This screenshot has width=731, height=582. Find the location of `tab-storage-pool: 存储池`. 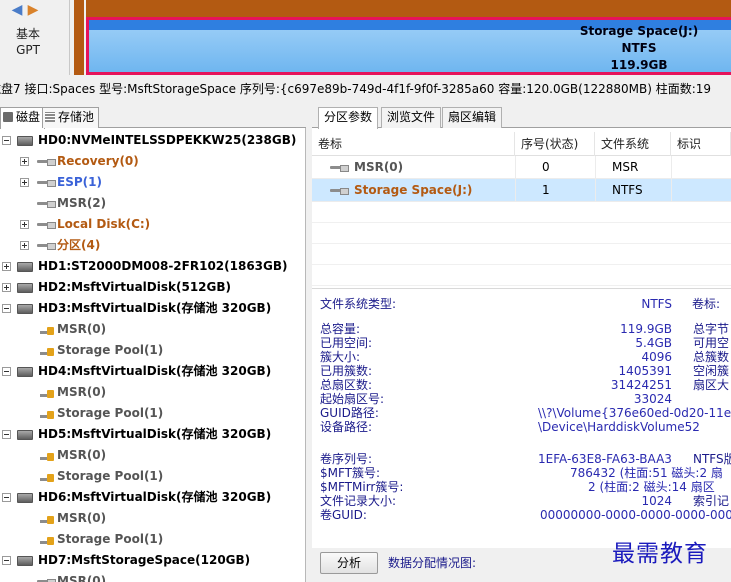

tab-storage-pool: 存储池 is located at coordinates (71, 117).